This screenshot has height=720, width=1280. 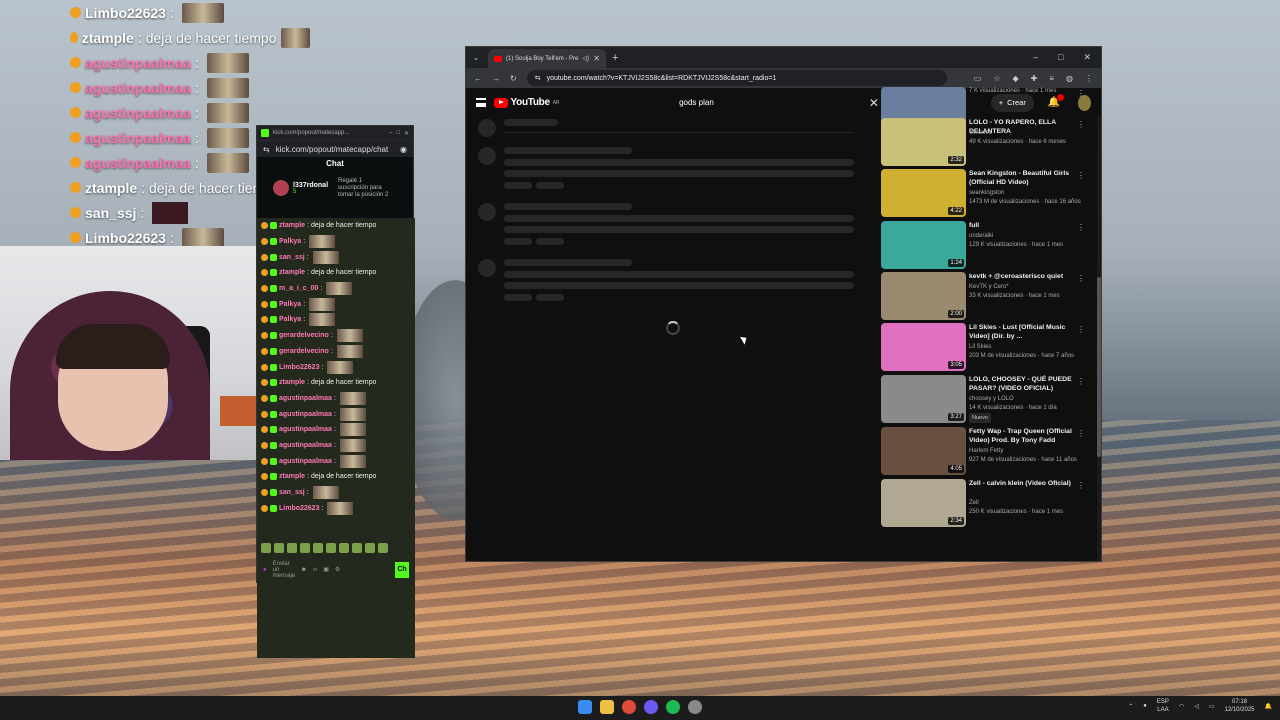 I want to click on speaker-icon: ◁), so click(x=585, y=58).